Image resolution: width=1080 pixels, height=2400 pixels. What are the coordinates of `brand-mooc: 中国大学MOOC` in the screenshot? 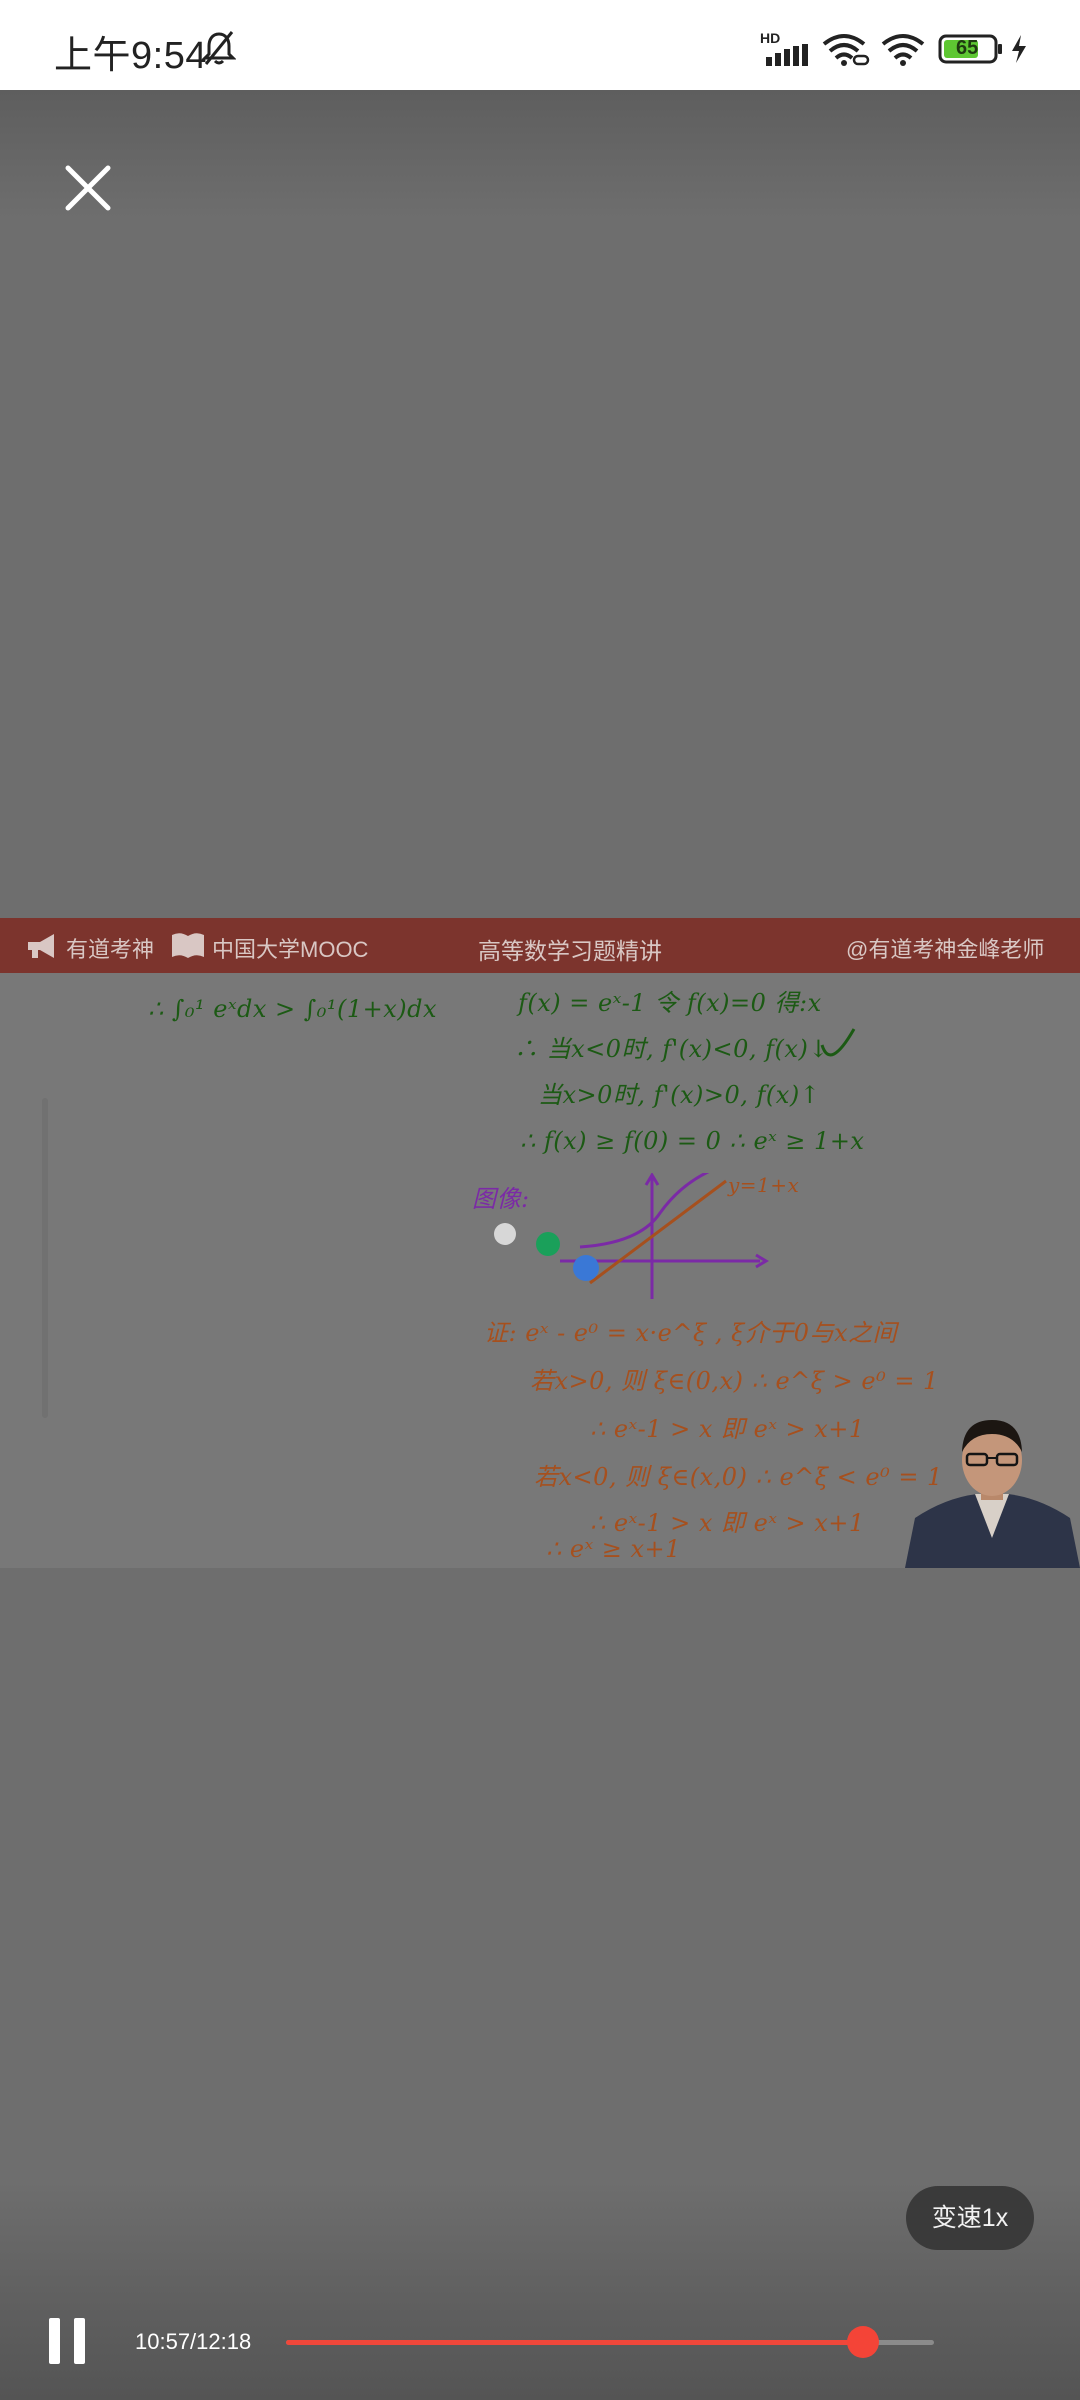 It's located at (290, 949).